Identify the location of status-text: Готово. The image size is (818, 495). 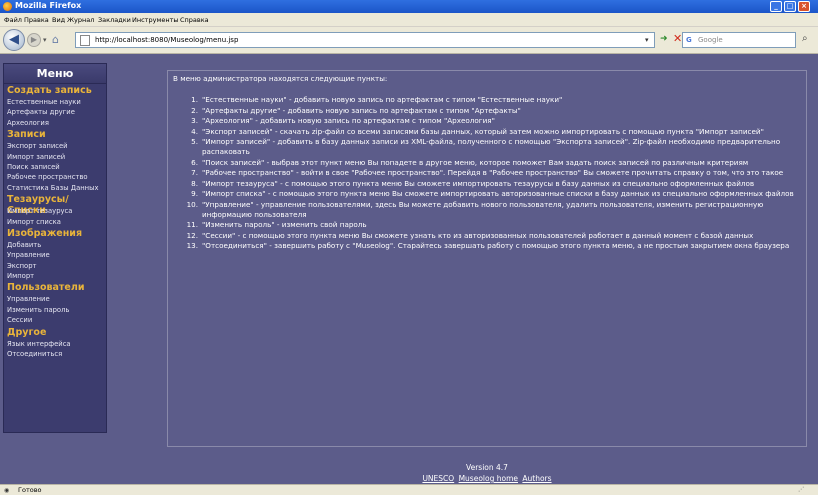
(30, 490).